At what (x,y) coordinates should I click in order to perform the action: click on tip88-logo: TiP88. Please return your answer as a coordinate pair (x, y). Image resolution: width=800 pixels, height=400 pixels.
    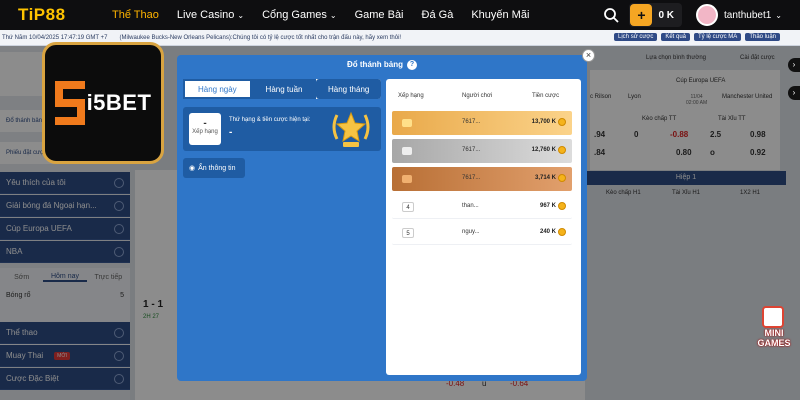
    Looking at the image, I should click on (58, 15).